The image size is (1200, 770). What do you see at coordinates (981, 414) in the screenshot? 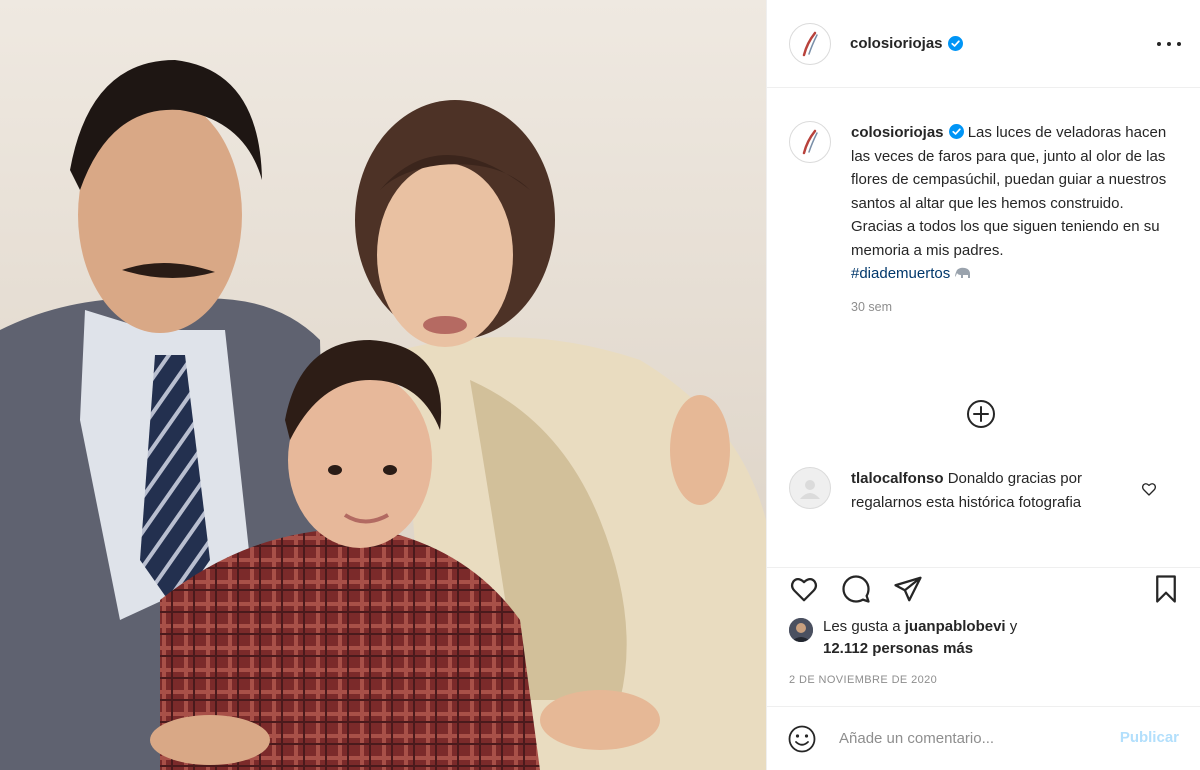
I see `plus-circle-icon` at bounding box center [981, 414].